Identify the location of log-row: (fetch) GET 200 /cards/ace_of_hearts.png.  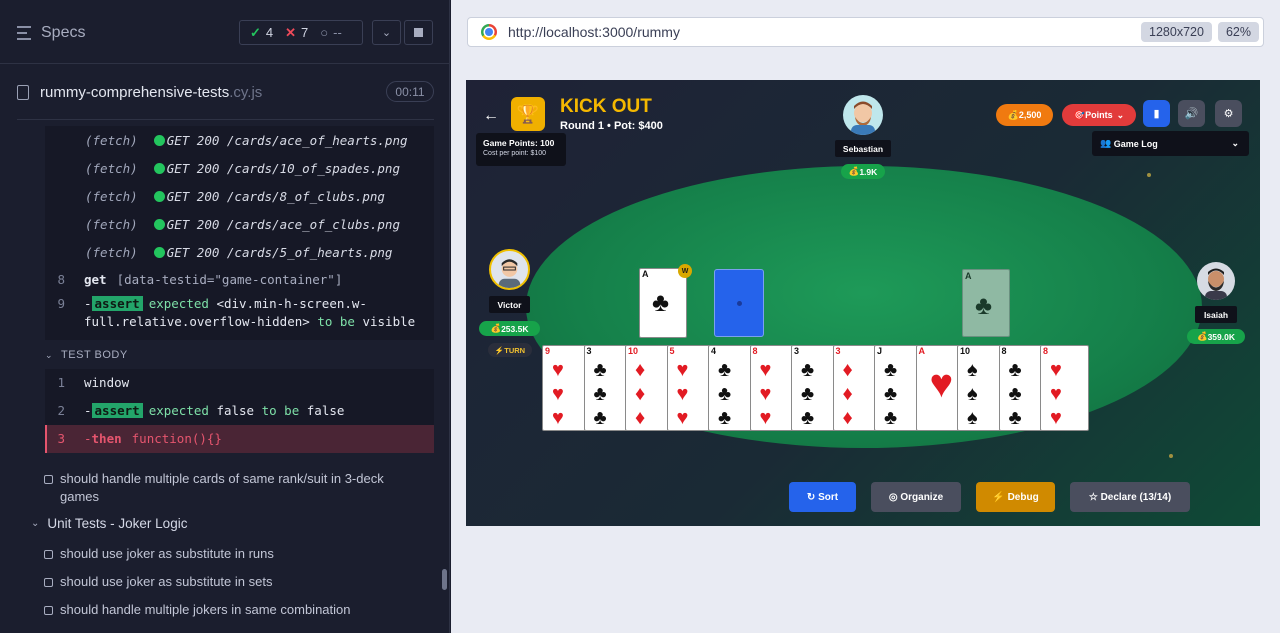
(239, 140).